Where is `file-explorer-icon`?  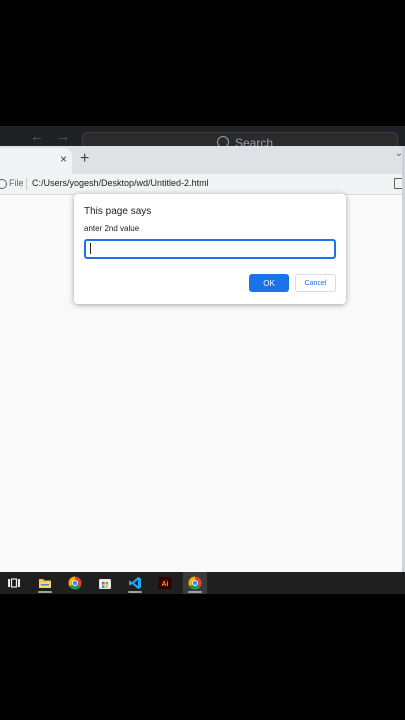 file-explorer-icon is located at coordinates (45, 583).